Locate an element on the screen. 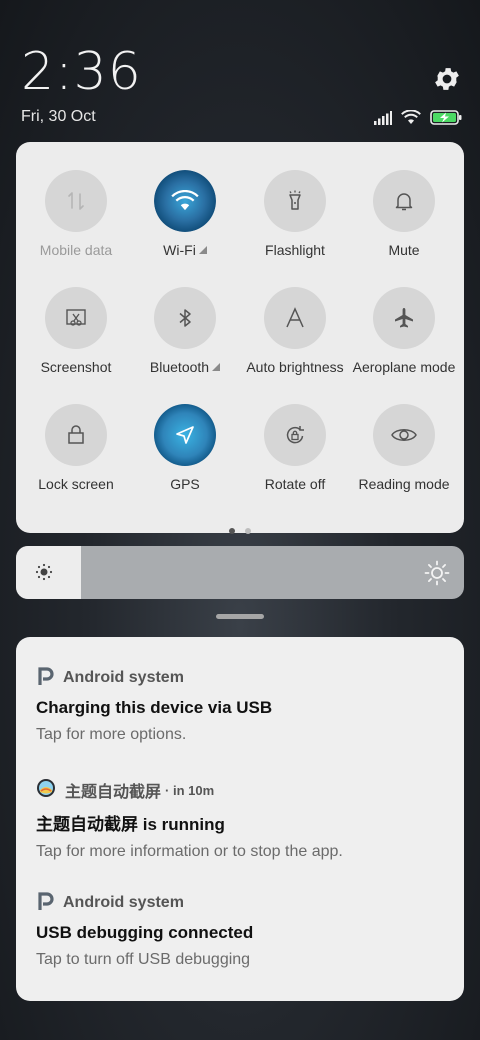  bluetooth-icon is located at coordinates (185, 318).